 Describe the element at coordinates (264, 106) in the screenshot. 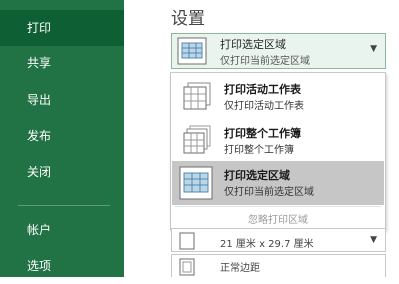

I see `option-subtitle: 仅打印活动工作表` at that location.